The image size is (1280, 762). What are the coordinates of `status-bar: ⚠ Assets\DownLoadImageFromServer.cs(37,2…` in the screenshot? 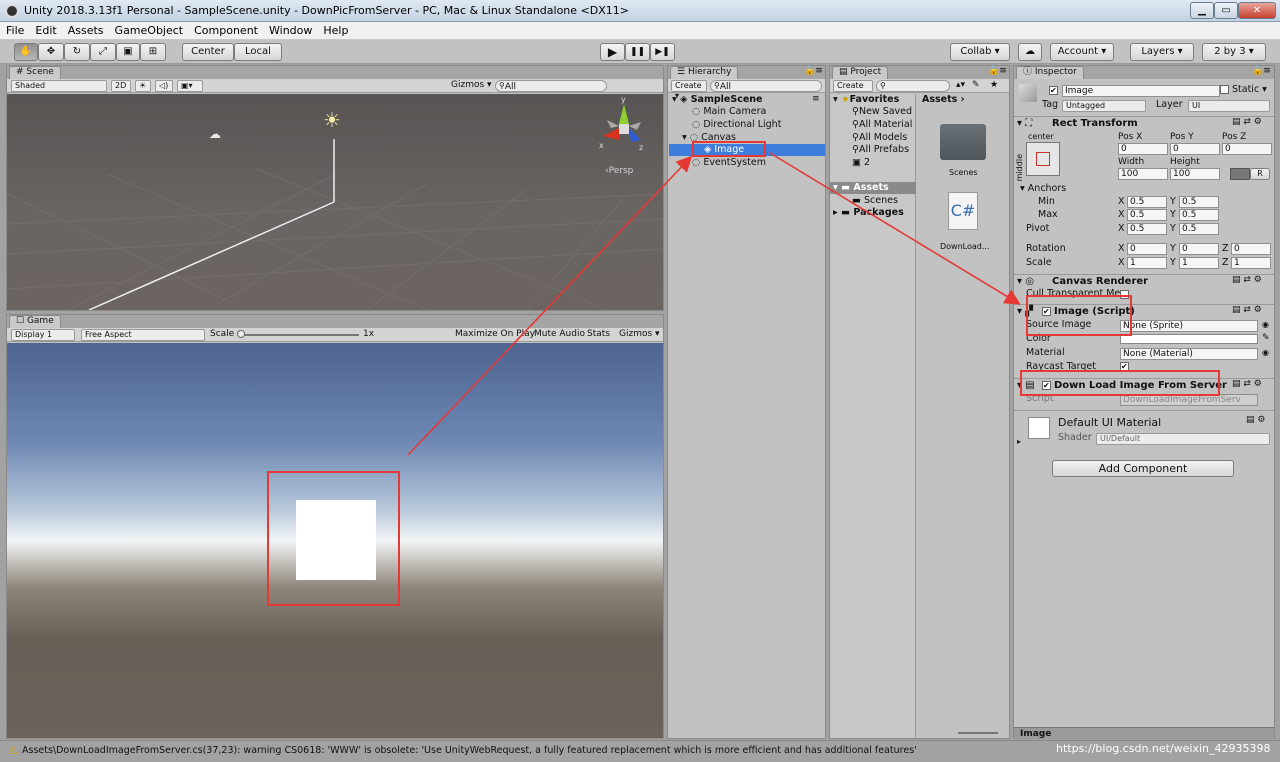 It's located at (640, 751).